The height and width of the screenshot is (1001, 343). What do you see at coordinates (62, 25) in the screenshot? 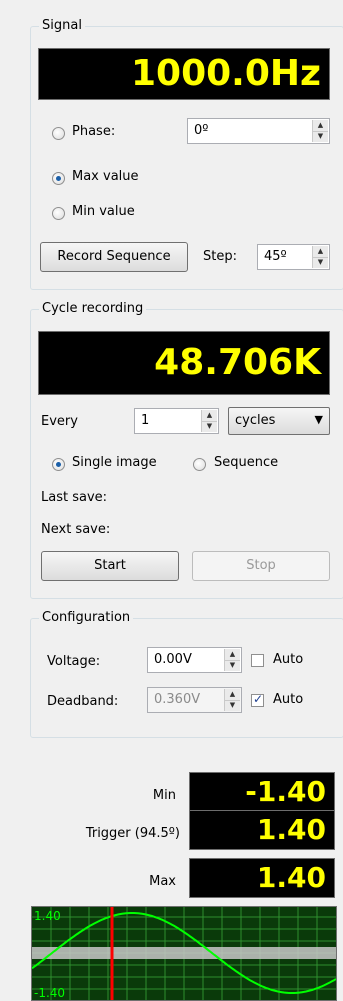
I see `signal-group-title: Signal` at bounding box center [62, 25].